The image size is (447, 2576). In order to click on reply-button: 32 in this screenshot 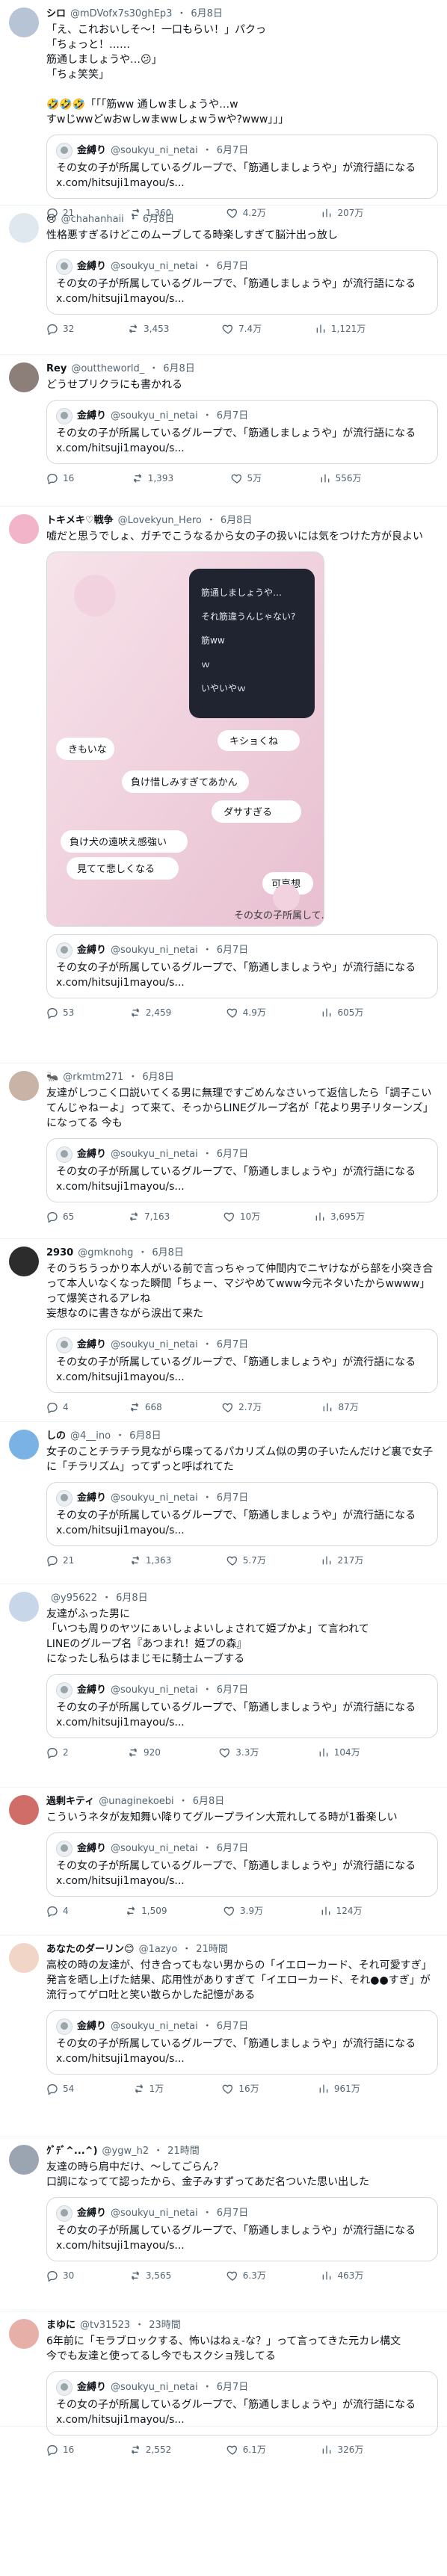, I will do `click(60, 329)`.